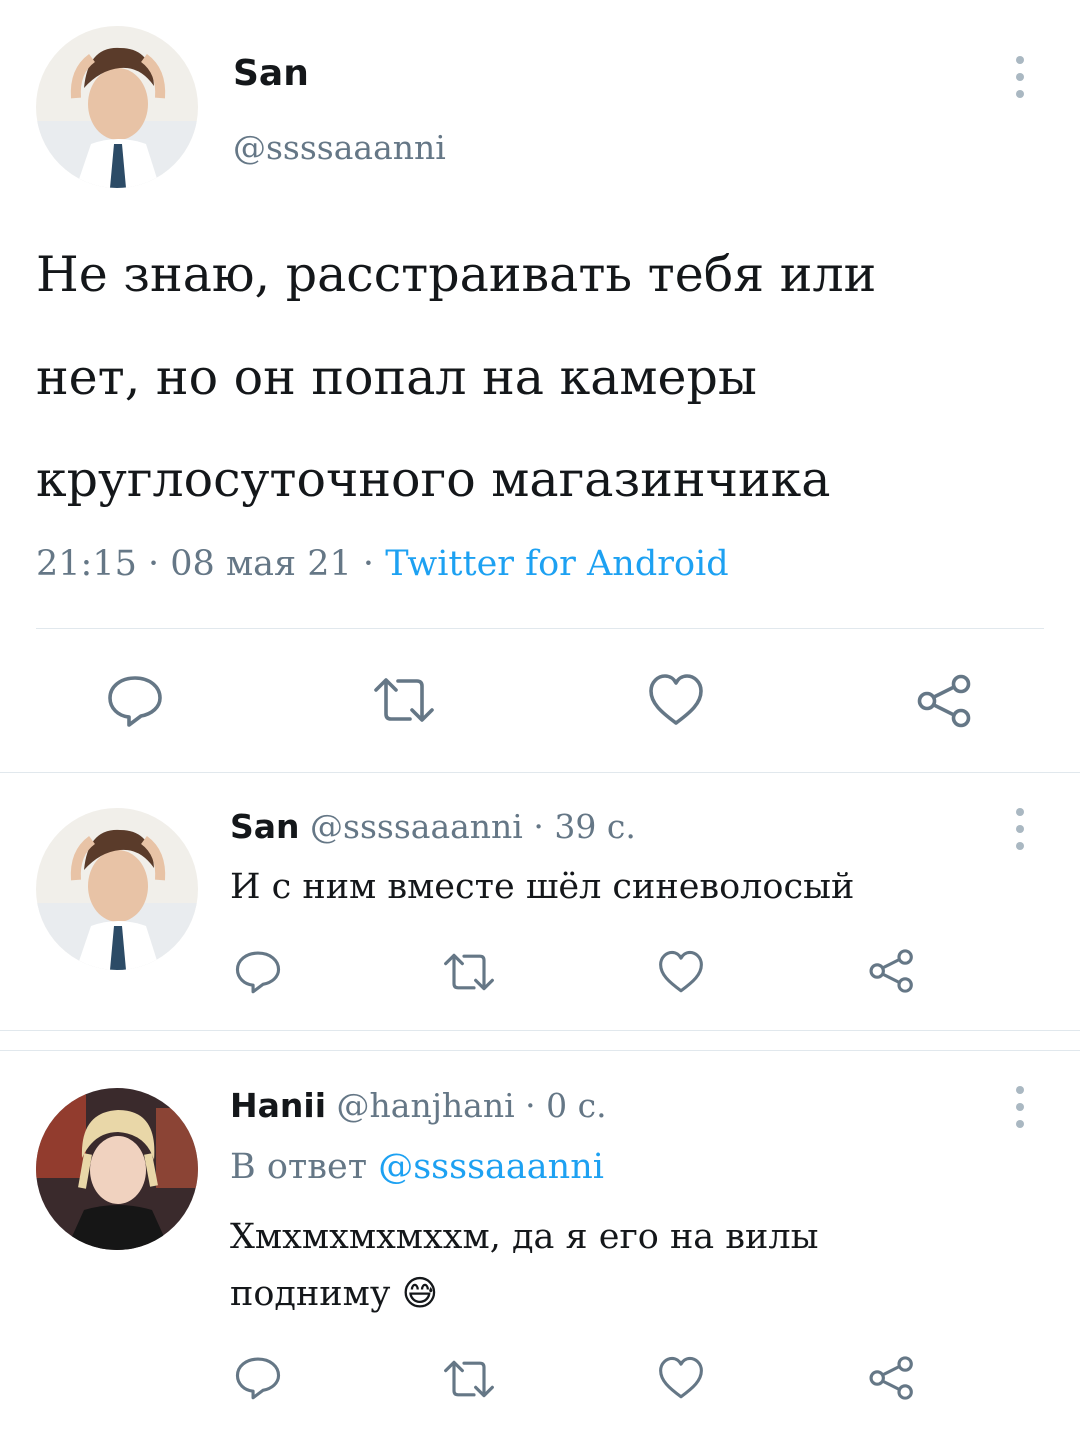  What do you see at coordinates (86, 564) in the screenshot?
I see `tweet-time: 21:15` at bounding box center [86, 564].